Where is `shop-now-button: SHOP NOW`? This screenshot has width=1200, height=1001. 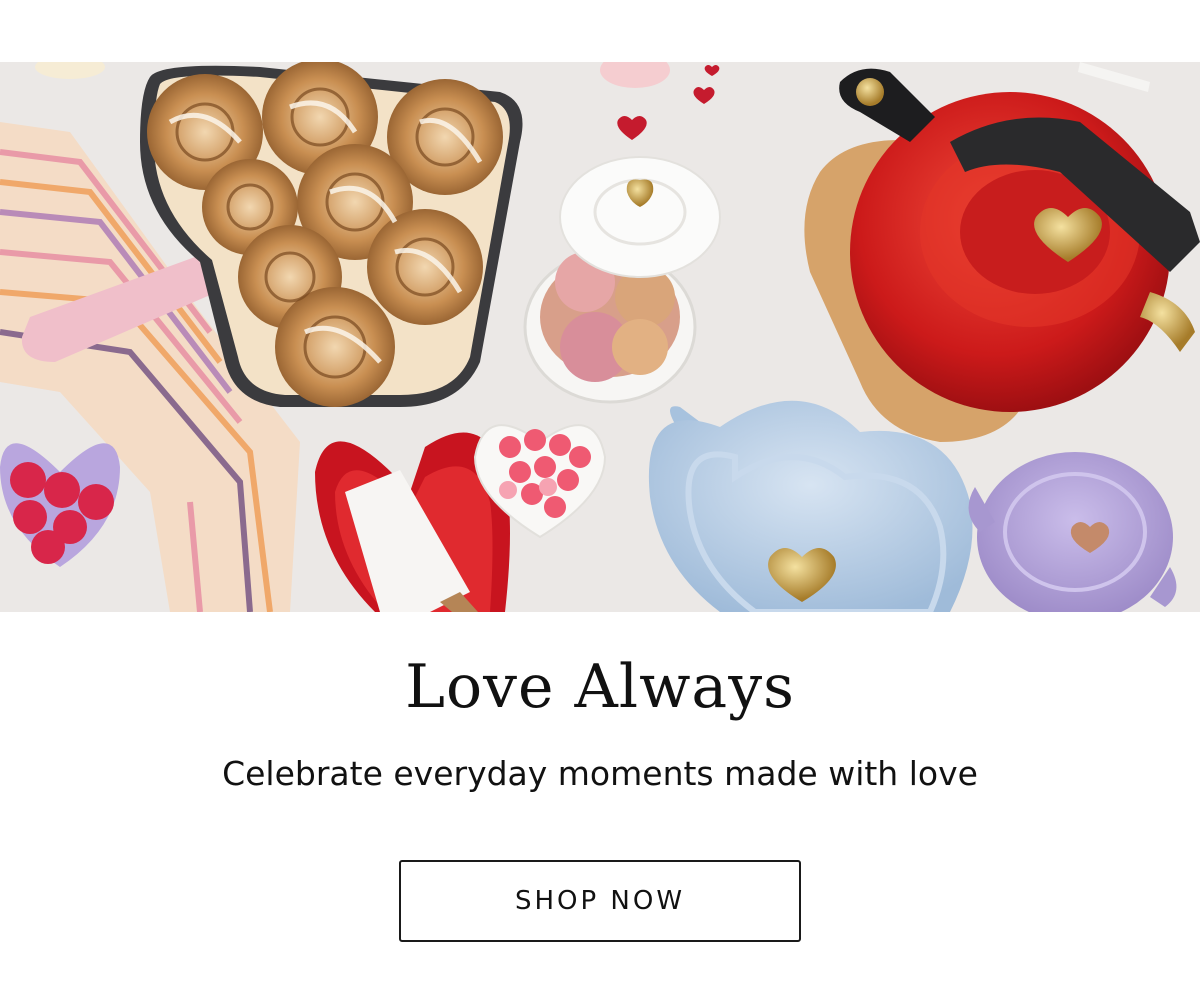
shop-now-button: SHOP NOW is located at coordinates (600, 901).